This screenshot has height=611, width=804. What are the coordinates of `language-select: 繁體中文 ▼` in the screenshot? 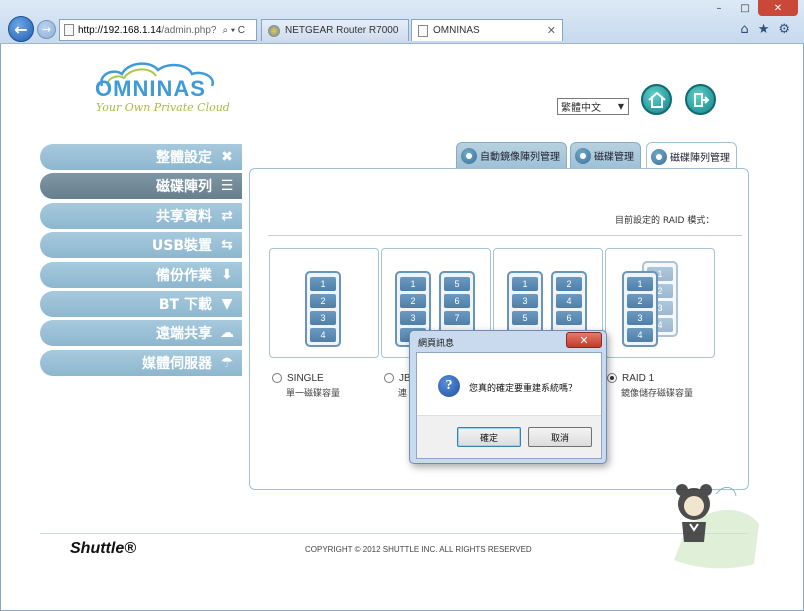 It's located at (593, 106).